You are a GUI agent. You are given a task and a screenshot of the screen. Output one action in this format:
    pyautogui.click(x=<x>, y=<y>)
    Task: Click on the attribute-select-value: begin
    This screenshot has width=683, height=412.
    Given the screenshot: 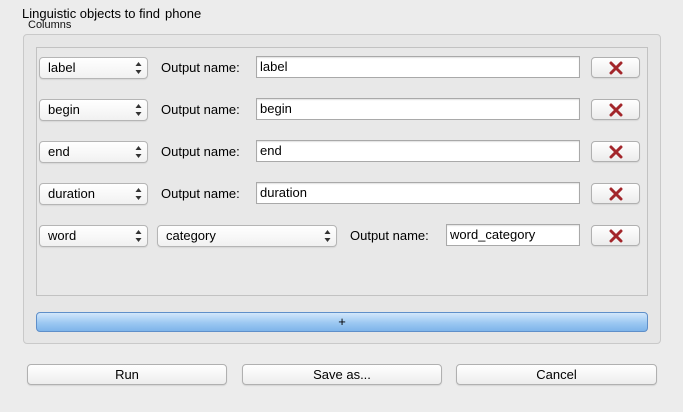 What is the action you would take?
    pyautogui.click(x=64, y=109)
    